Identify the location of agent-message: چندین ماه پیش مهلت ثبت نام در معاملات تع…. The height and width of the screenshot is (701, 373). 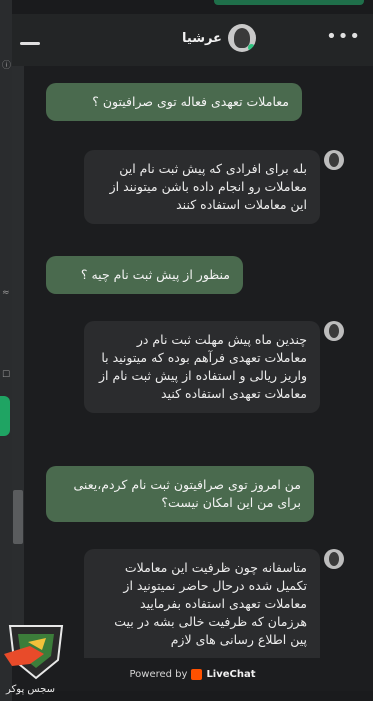
(202, 367).